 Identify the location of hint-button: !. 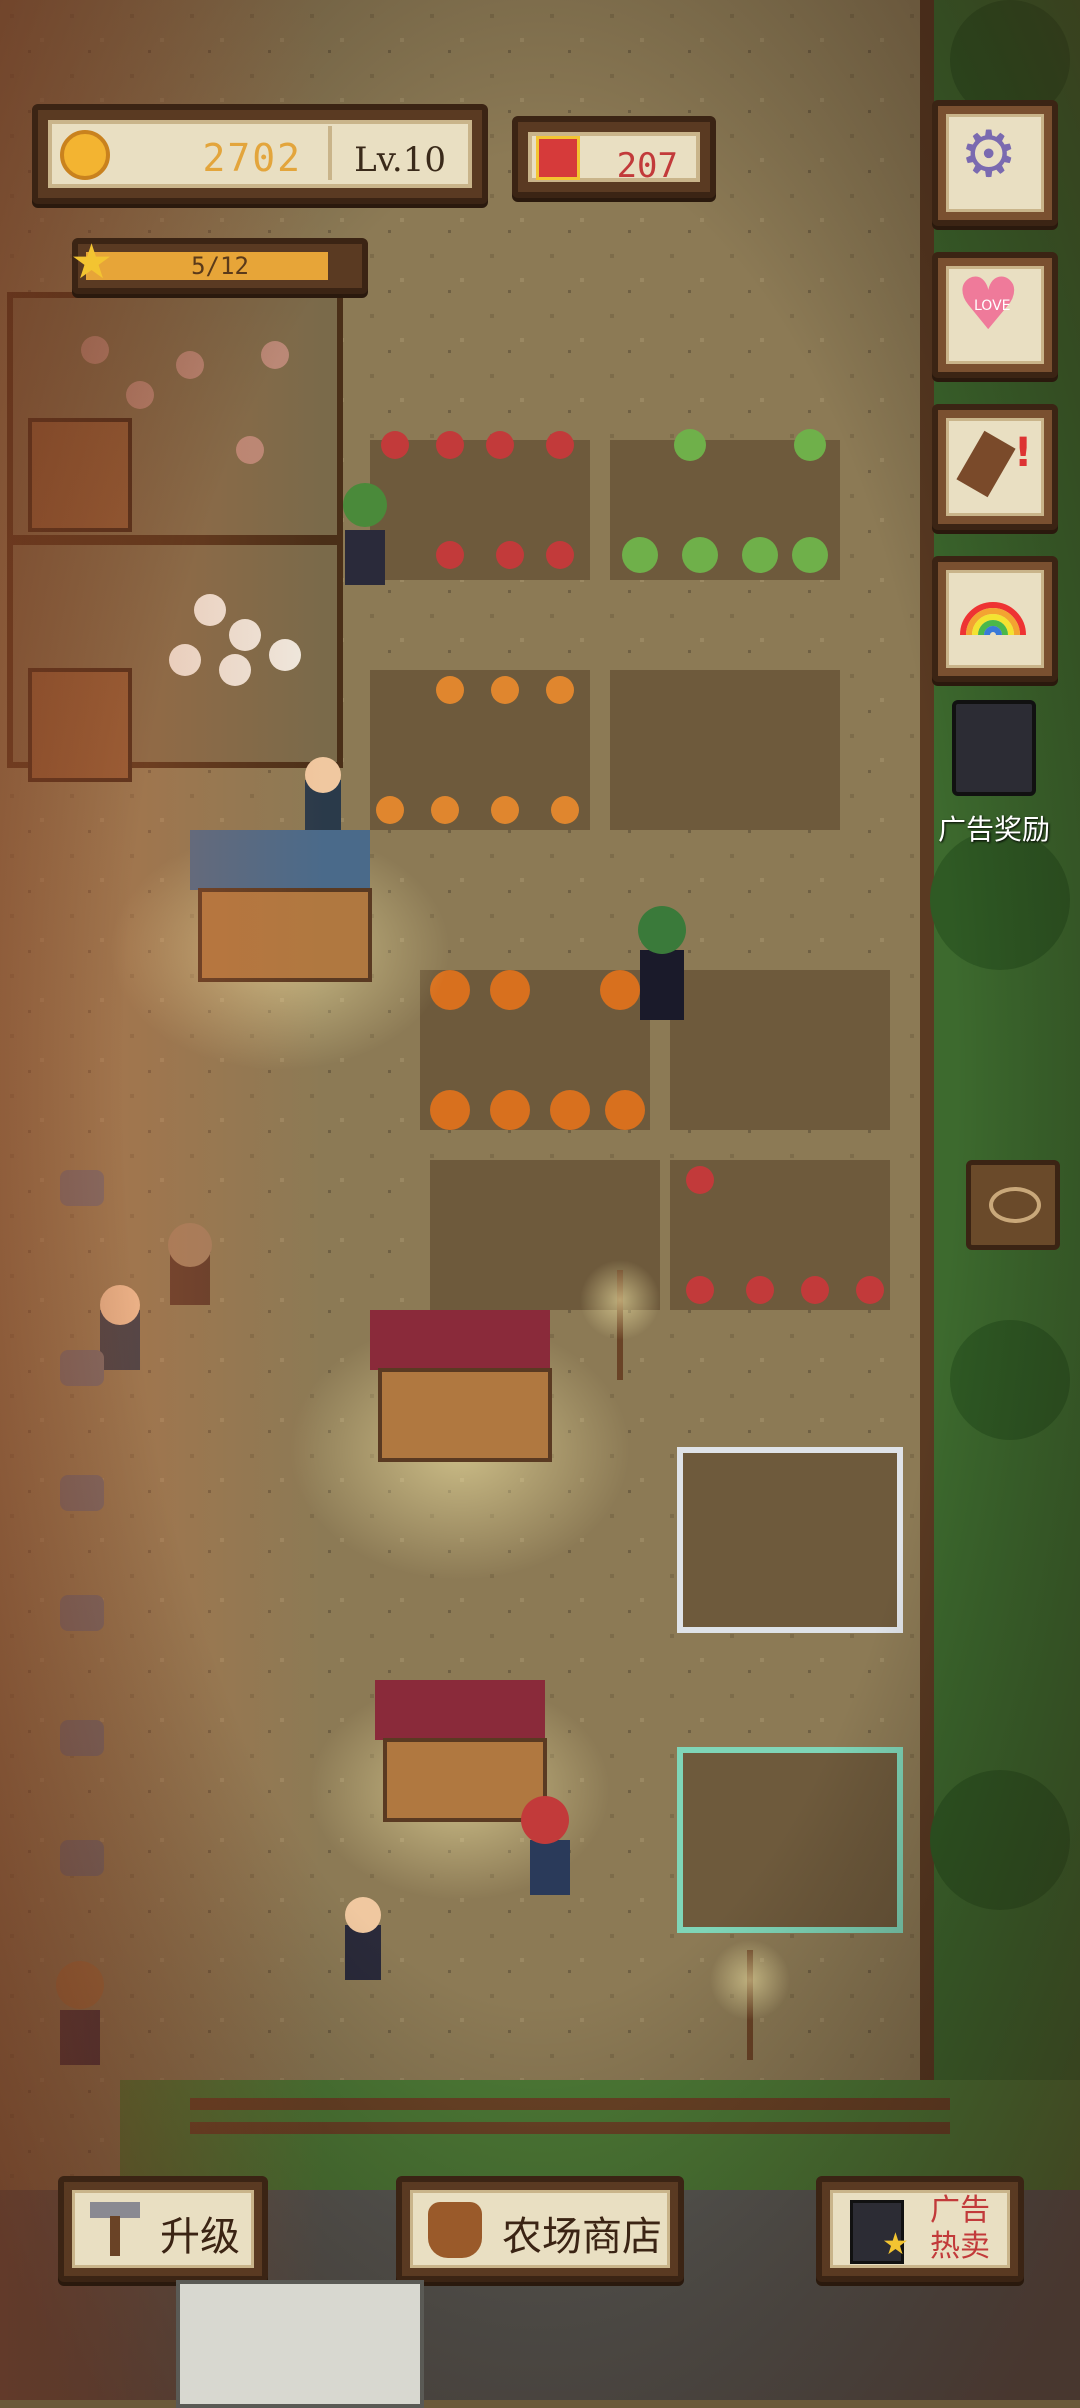
(995, 467).